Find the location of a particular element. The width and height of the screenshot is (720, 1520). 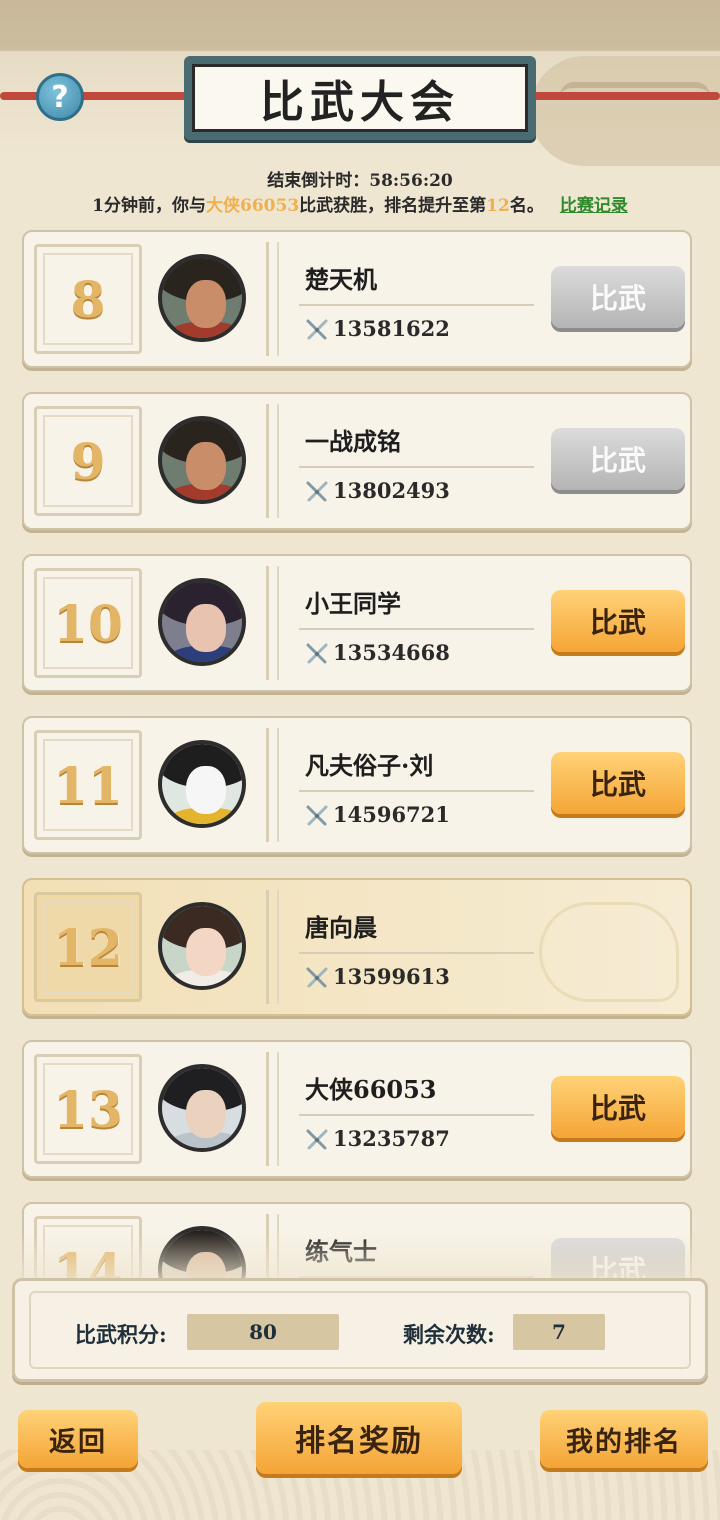

notice-rank: 12 is located at coordinates (498, 206).